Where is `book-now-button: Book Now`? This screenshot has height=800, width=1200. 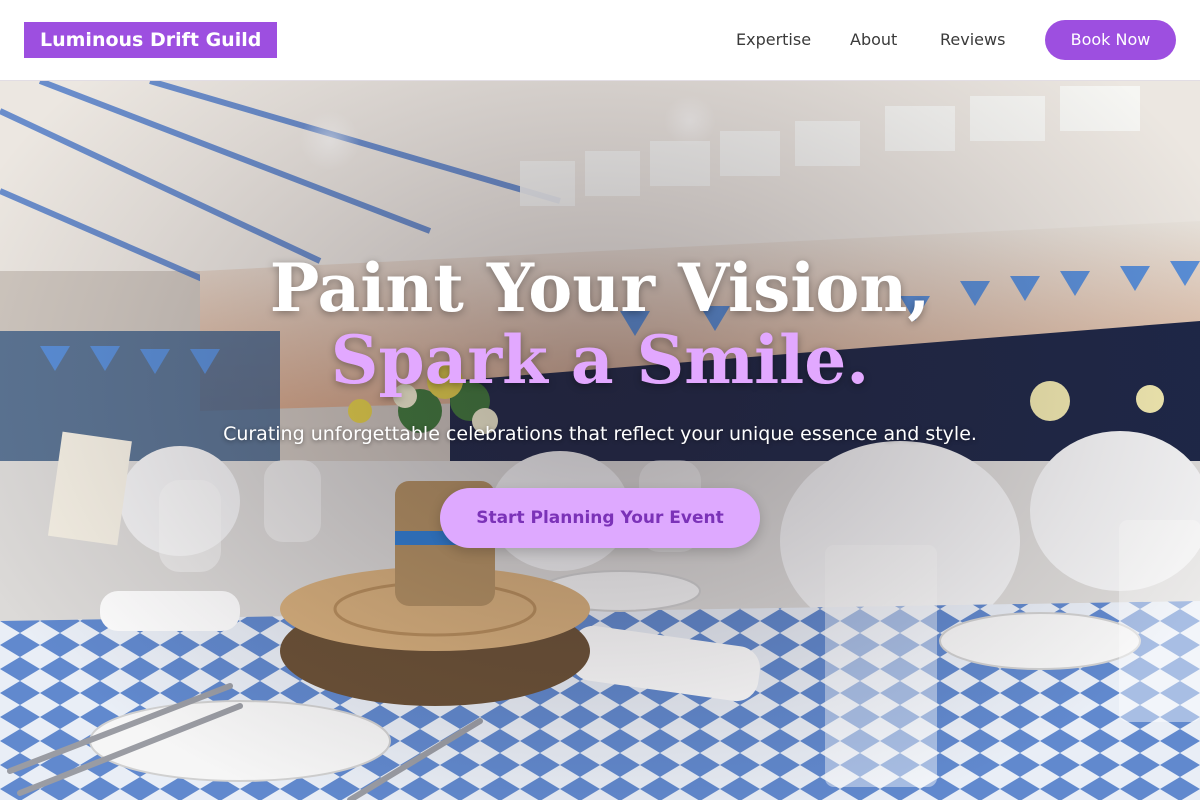
book-now-button: Book Now is located at coordinates (1110, 40).